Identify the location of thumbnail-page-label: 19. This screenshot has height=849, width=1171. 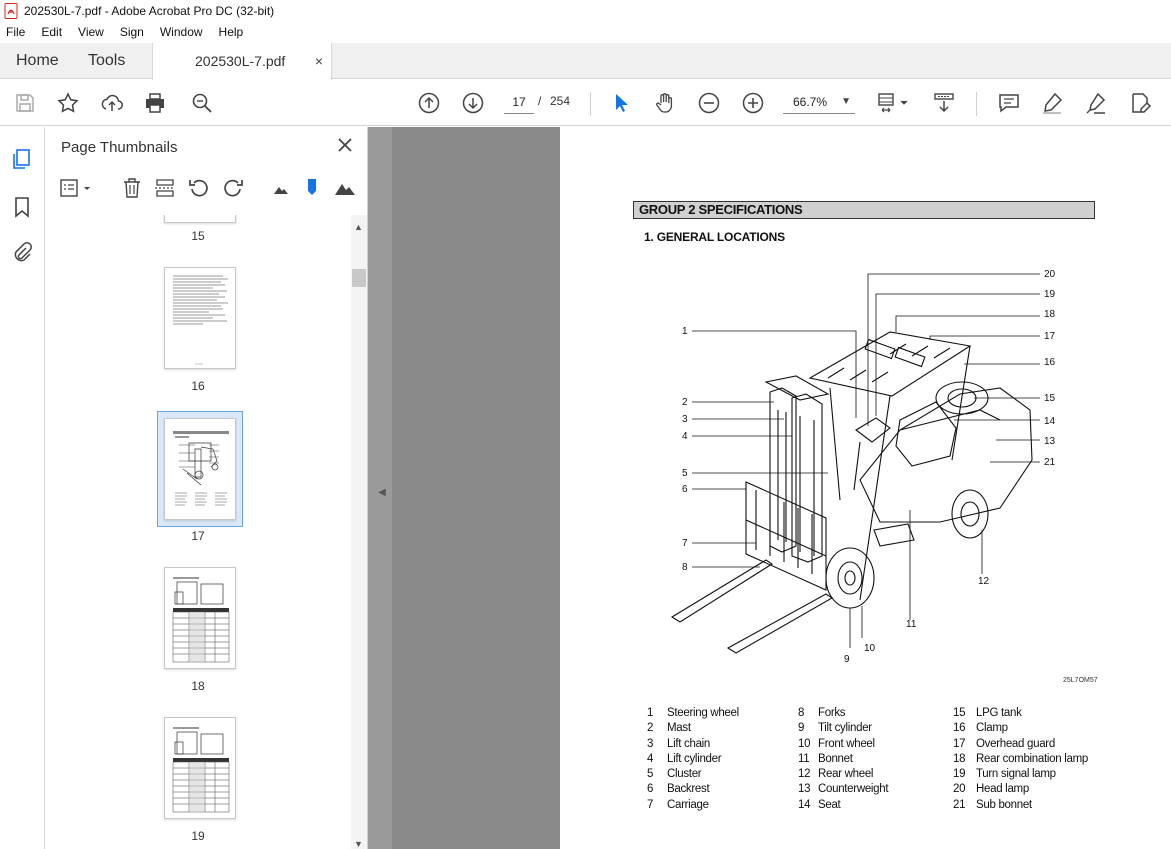
(198, 836).